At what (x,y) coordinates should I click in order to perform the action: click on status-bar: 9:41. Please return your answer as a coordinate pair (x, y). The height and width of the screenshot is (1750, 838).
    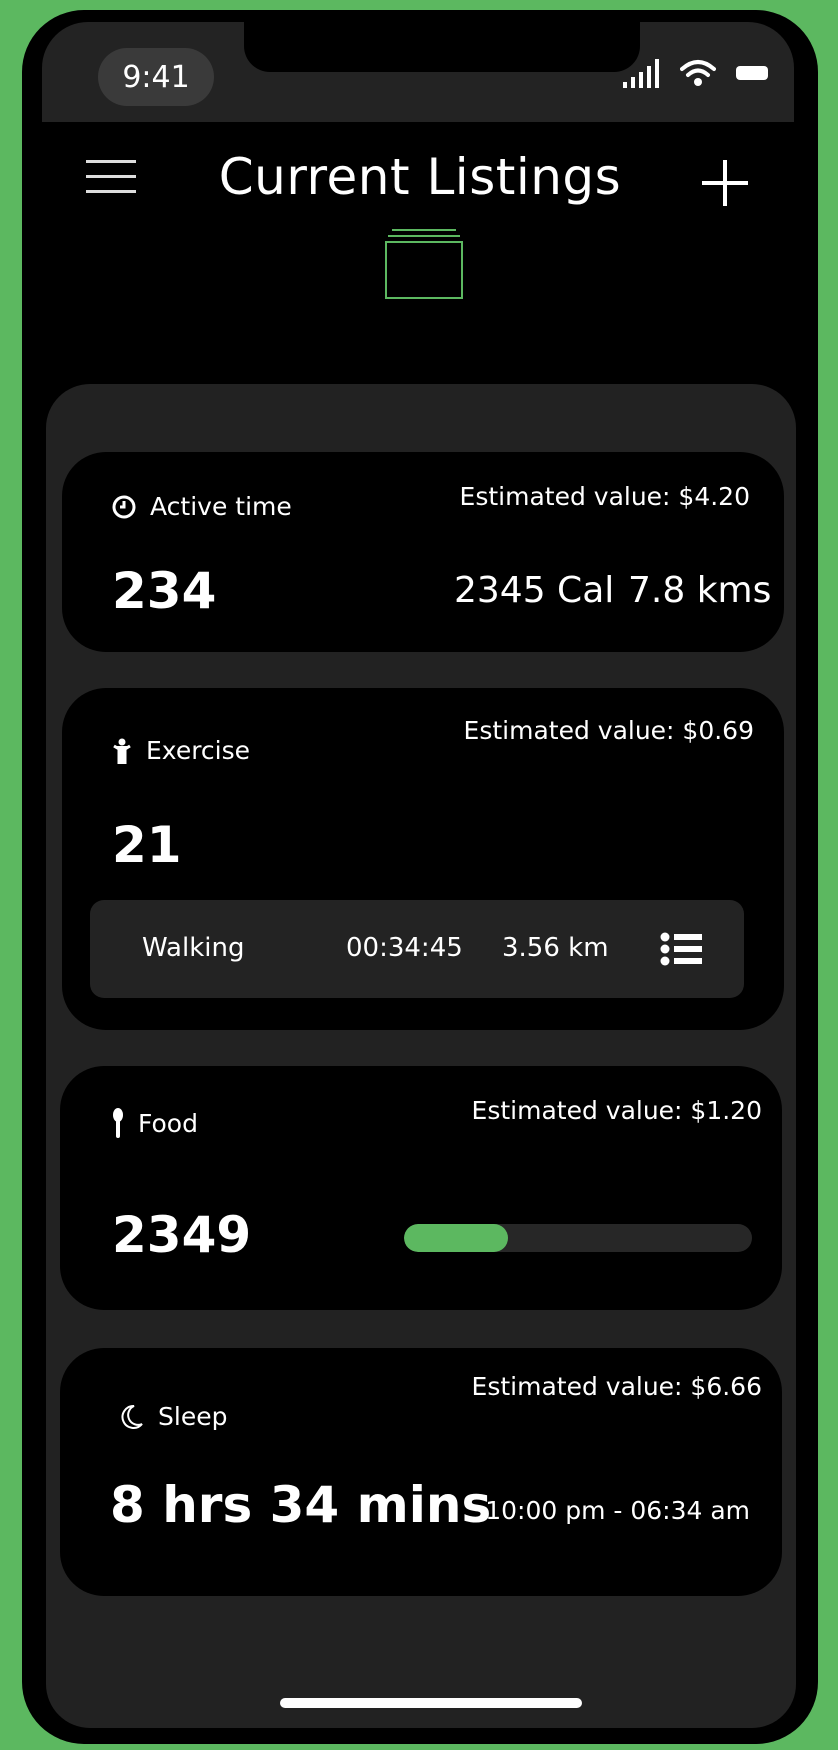
    Looking at the image, I should click on (418, 72).